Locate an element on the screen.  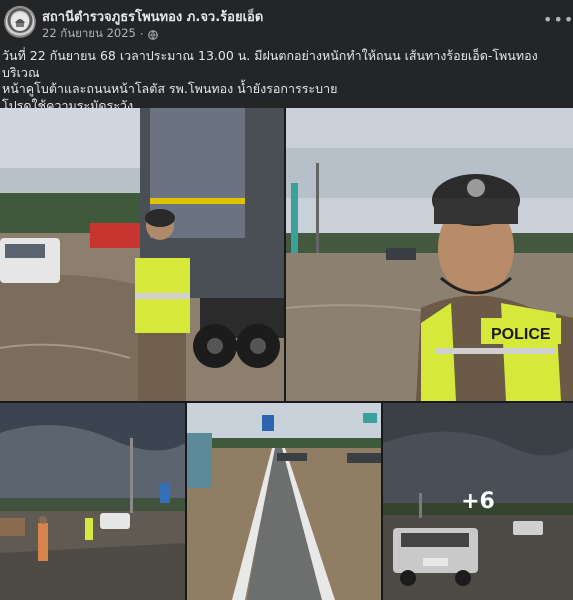
photo-pickup-more: +6 is located at coordinates (478, 501).